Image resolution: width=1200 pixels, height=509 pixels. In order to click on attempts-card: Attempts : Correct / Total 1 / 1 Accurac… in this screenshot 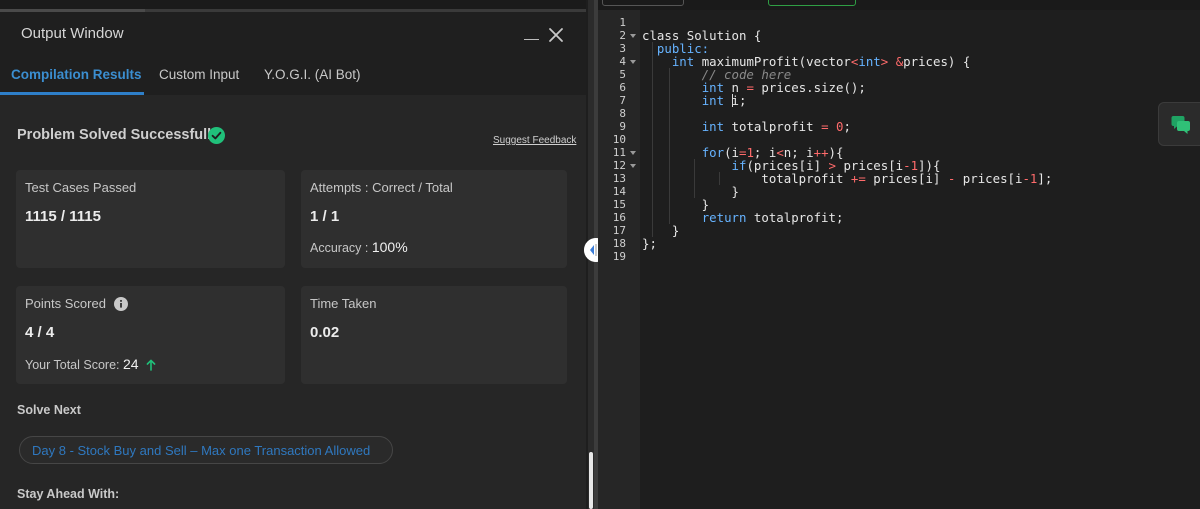, I will do `click(434, 219)`.